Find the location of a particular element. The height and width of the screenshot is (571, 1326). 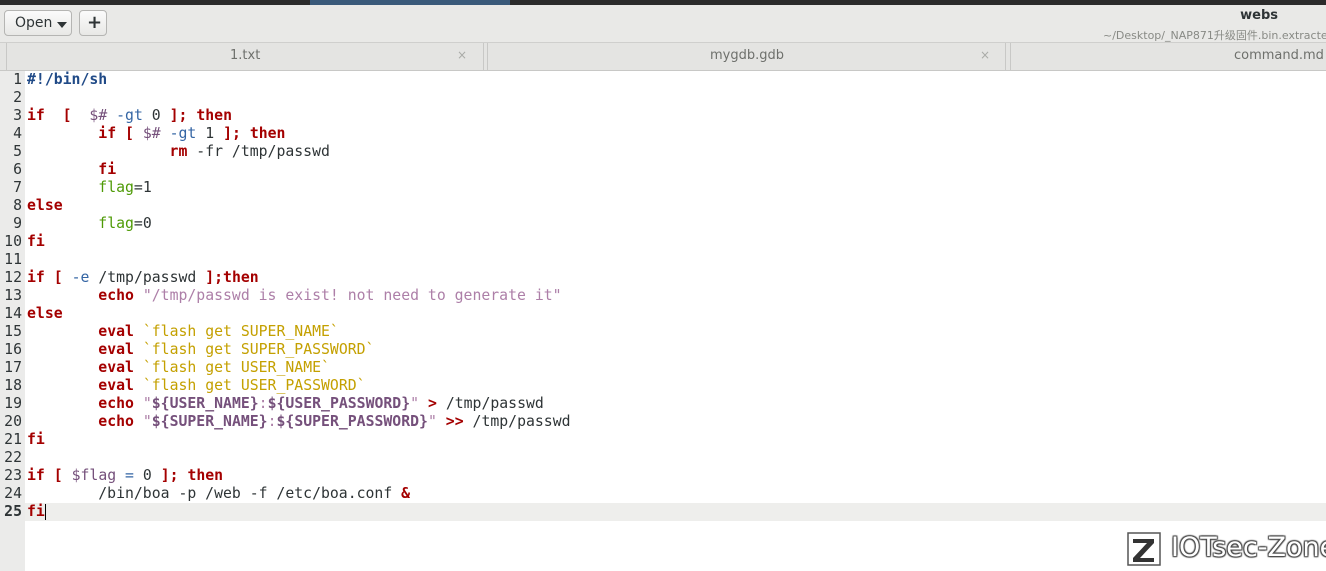

new-document-button: + is located at coordinates (93, 23).